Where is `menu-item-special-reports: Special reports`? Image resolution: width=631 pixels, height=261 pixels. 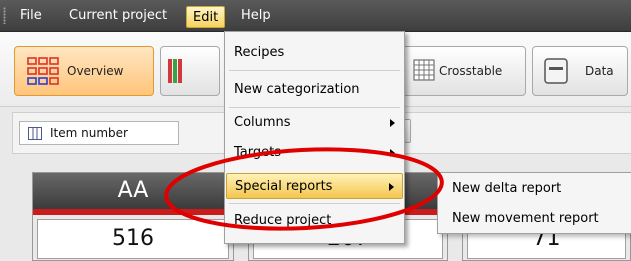 menu-item-special-reports: Special reports is located at coordinates (314, 186).